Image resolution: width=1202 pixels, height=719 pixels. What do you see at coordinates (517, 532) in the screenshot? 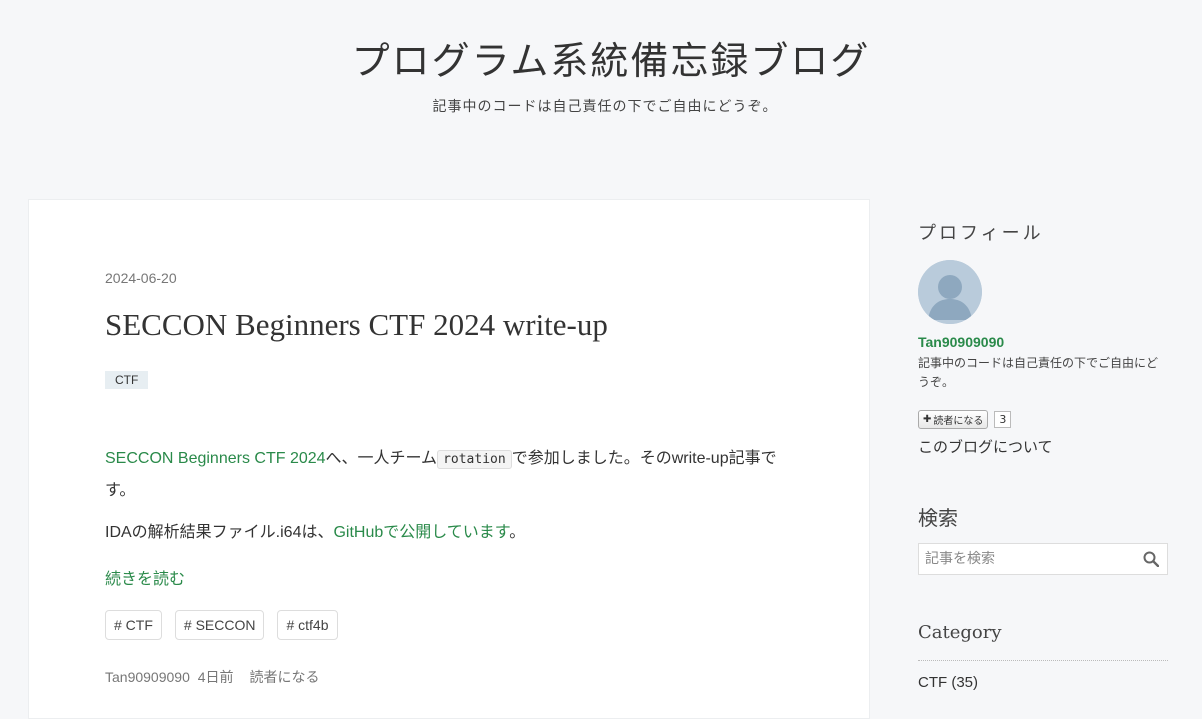
I see `paragraph-text: 。` at bounding box center [517, 532].